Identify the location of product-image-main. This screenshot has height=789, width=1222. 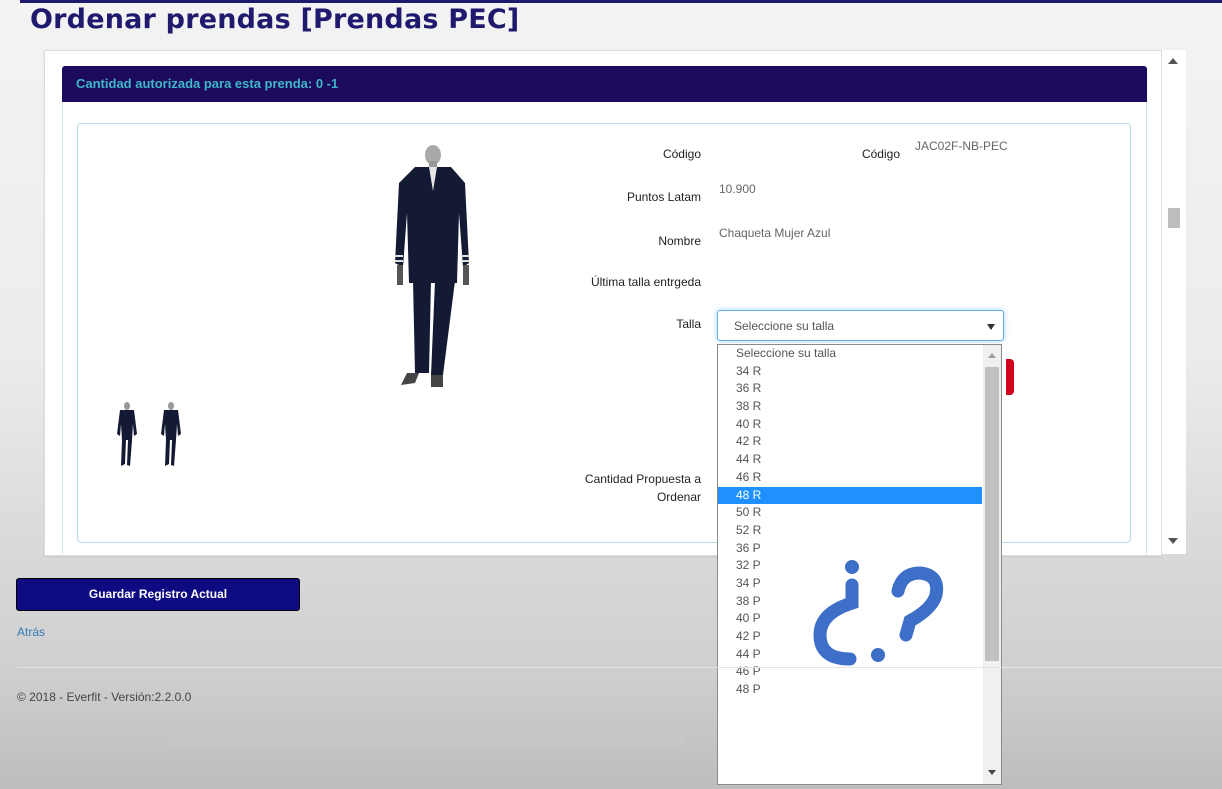
(432, 266).